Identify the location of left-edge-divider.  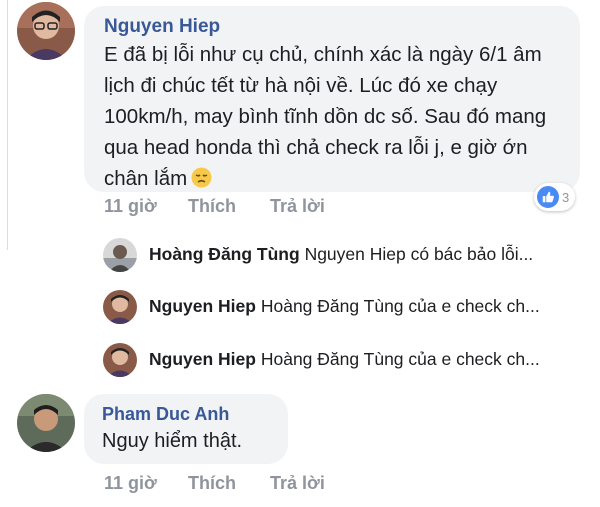
(4, 125).